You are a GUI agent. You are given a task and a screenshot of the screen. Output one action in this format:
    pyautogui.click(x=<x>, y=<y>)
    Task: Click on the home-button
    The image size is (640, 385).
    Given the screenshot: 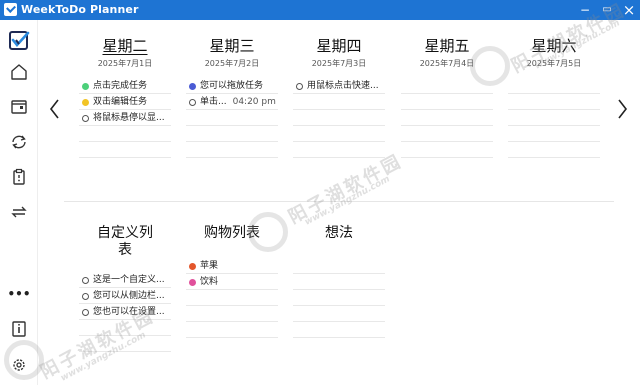 What is the action you would take?
    pyautogui.click(x=19, y=72)
    